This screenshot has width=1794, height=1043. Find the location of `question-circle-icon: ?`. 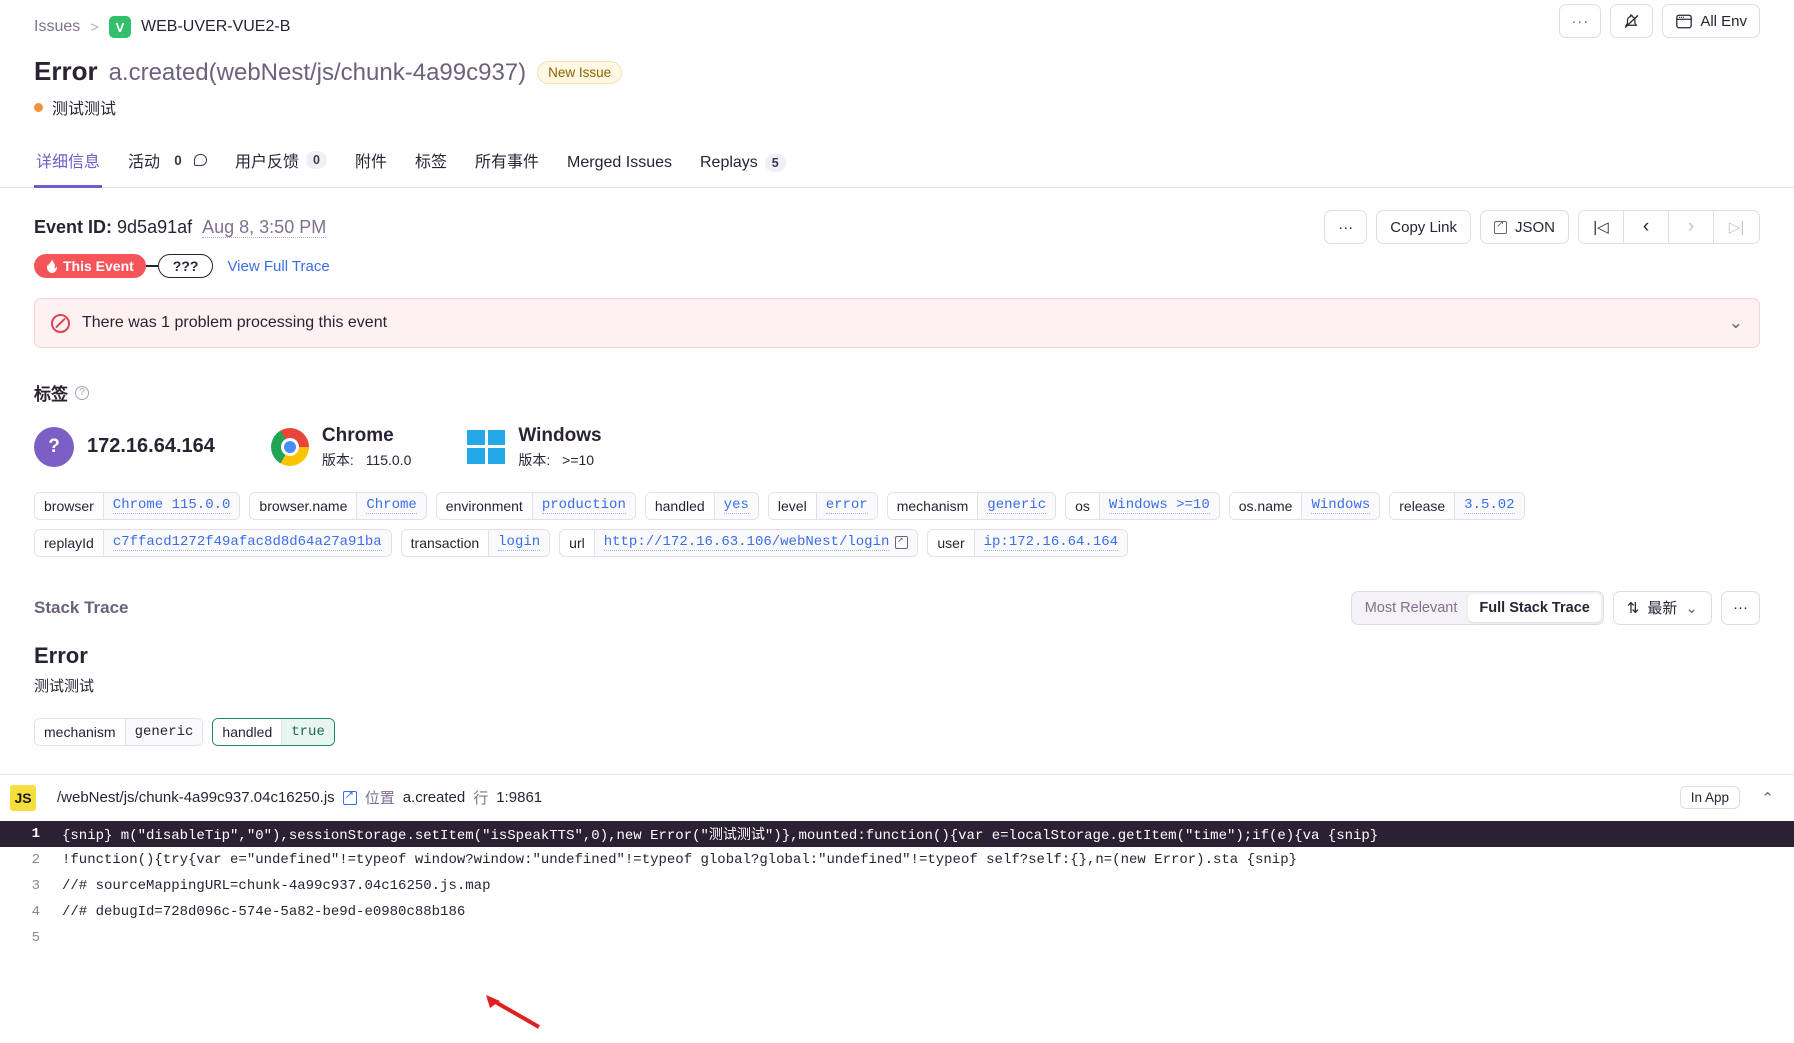

question-circle-icon: ? is located at coordinates (82, 392).